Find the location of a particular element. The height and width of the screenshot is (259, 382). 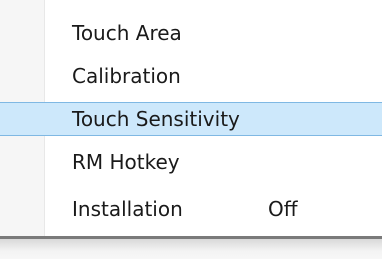

menu-shadow is located at coordinates (191, 249).